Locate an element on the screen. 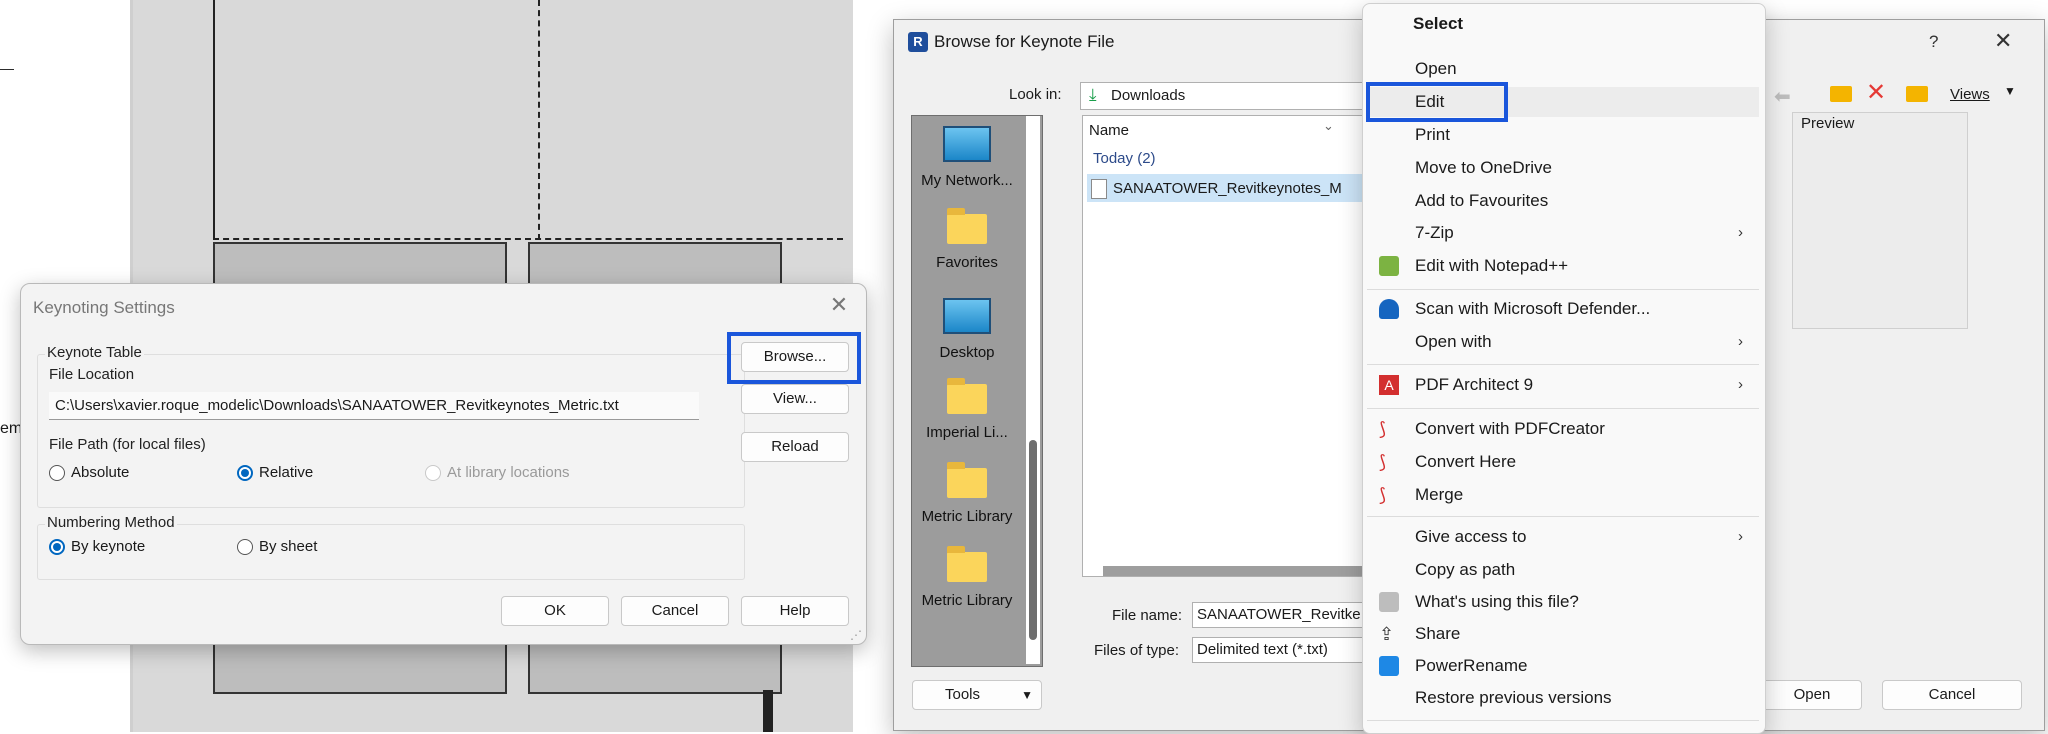  file-path-group-label: File Path (for local files) is located at coordinates (127, 444).